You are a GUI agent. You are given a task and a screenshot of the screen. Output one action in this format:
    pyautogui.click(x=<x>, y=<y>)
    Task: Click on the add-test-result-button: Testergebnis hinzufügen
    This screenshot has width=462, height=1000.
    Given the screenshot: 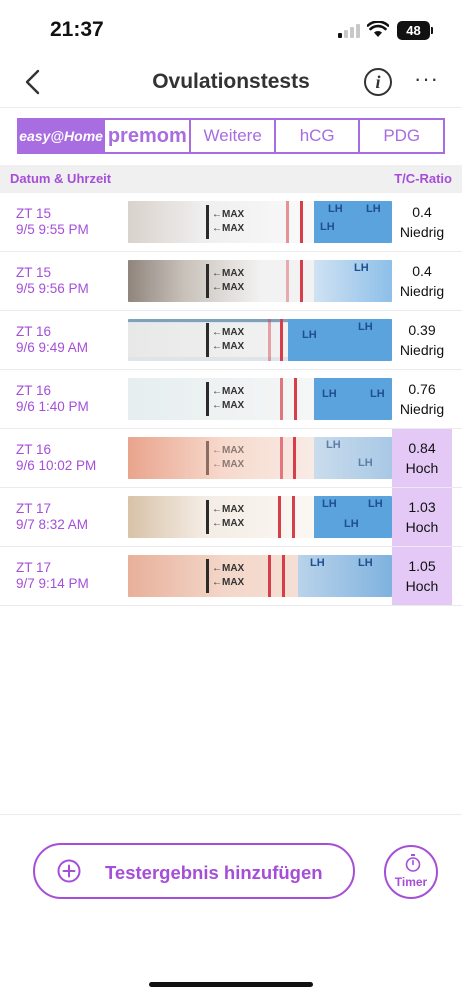 What is the action you would take?
    pyautogui.click(x=194, y=871)
    